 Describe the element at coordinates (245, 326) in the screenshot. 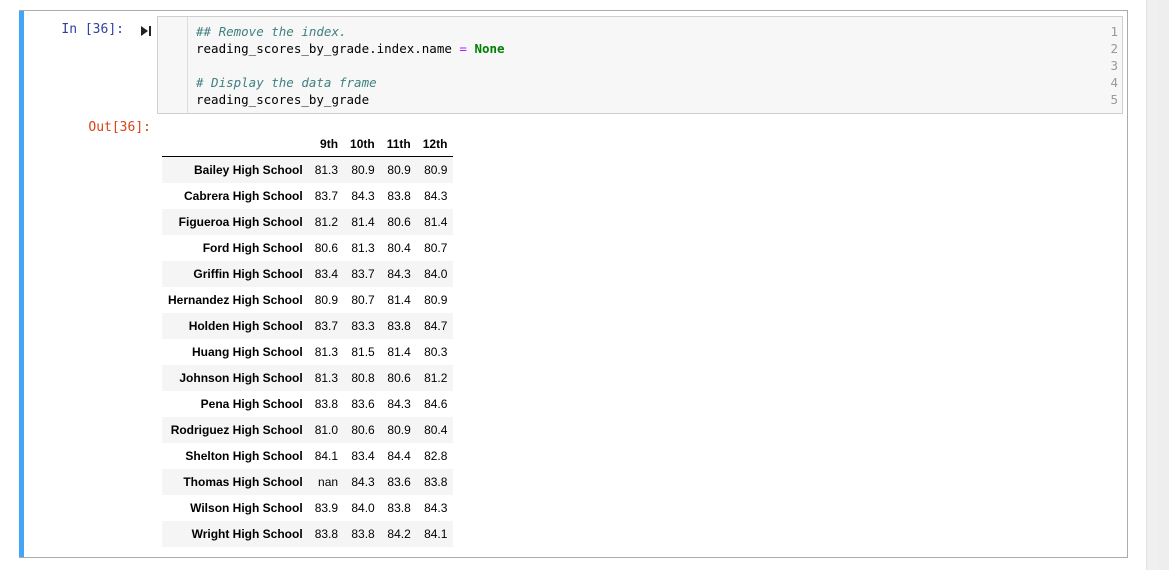

I see `row-index-label: Holden High School` at that location.